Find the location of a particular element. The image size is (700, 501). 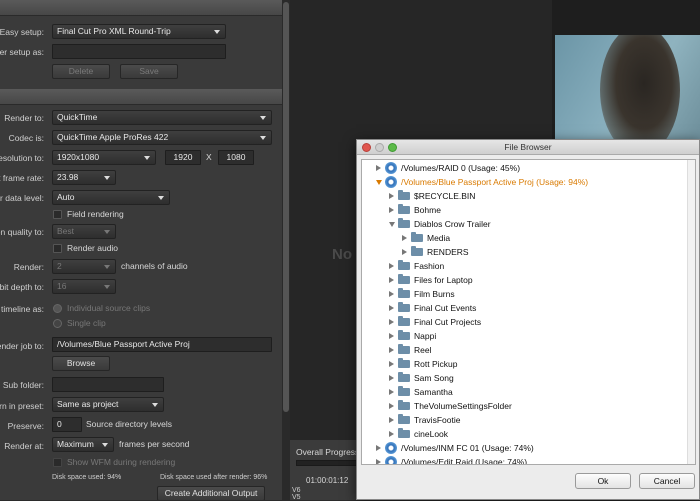

close-icon is located at coordinates (366, 147).